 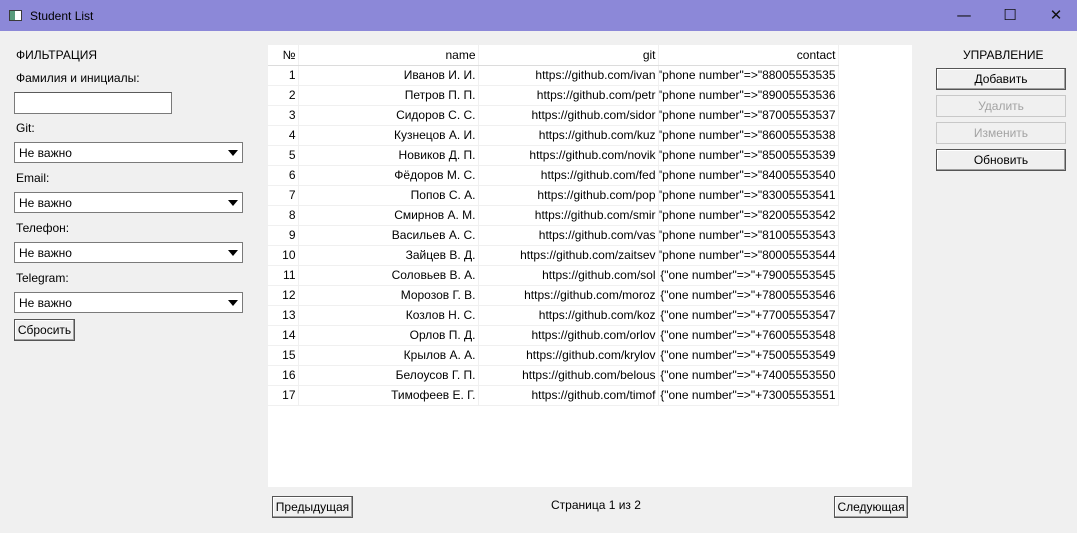 What do you see at coordinates (538, 15) in the screenshot?
I see `title-bar: Student List — ☐ ✕` at bounding box center [538, 15].